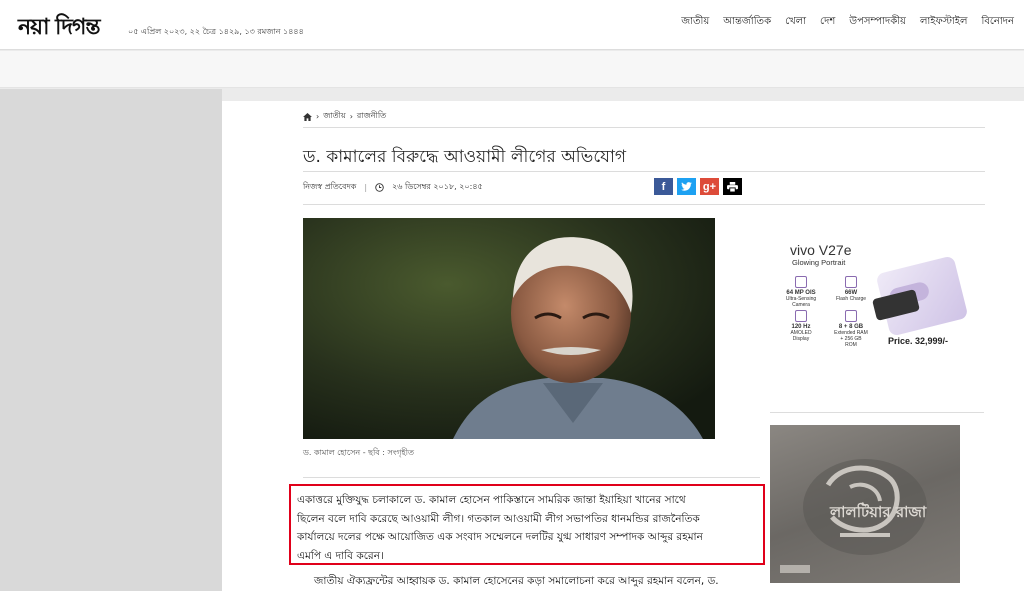  I want to click on ad-brand: vivo V27e, so click(821, 250).